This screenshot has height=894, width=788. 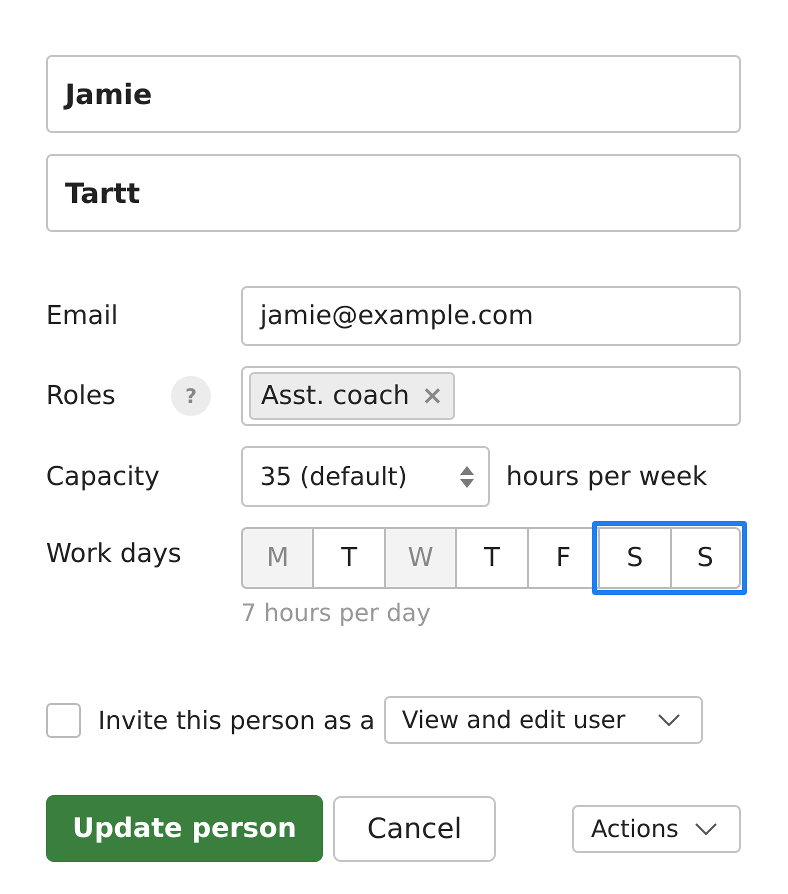 I want to click on weekday-toggle: F, so click(x=562, y=558).